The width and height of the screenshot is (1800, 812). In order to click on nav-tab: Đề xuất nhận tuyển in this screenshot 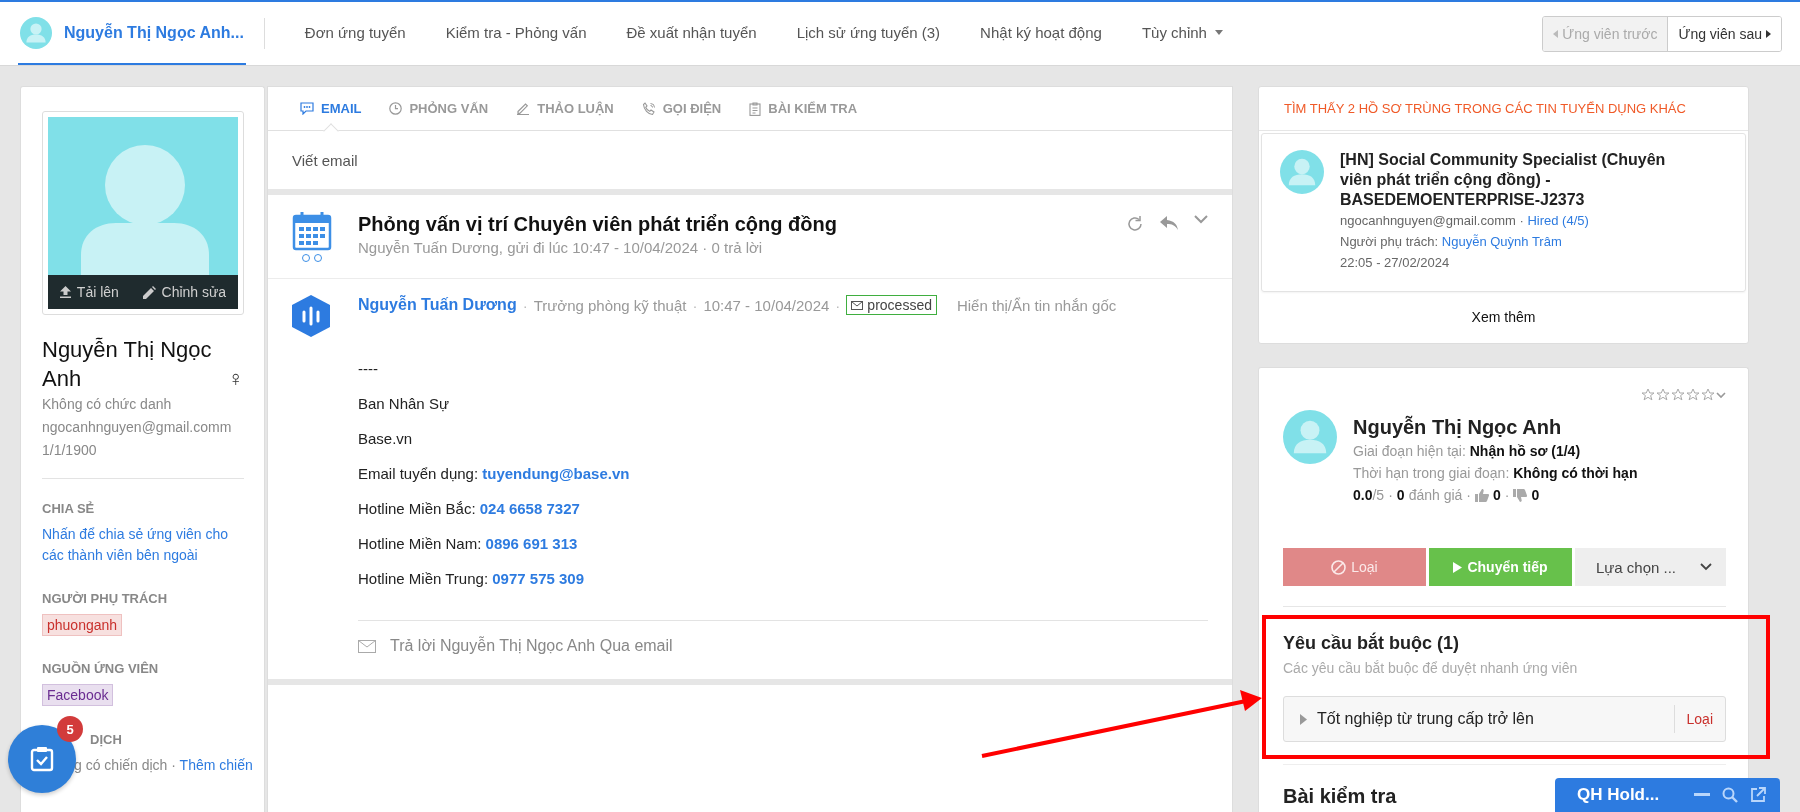, I will do `click(691, 33)`.